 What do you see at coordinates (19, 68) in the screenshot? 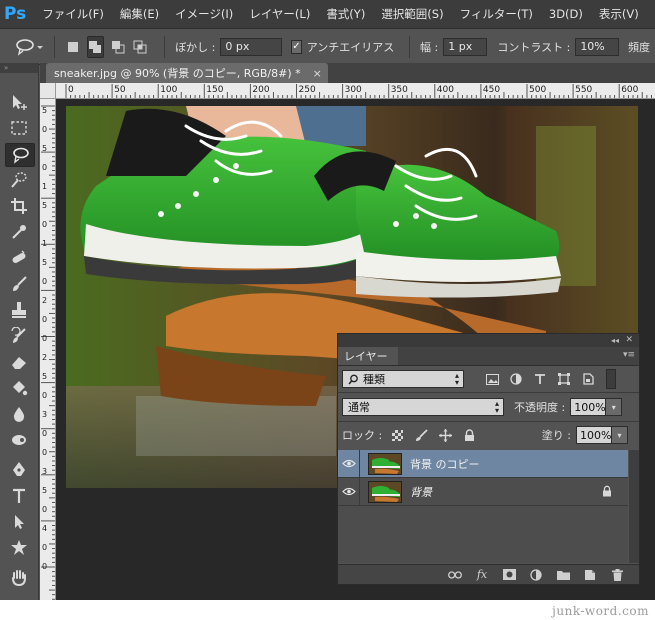
I see `tools-panel-collapse: »` at bounding box center [19, 68].